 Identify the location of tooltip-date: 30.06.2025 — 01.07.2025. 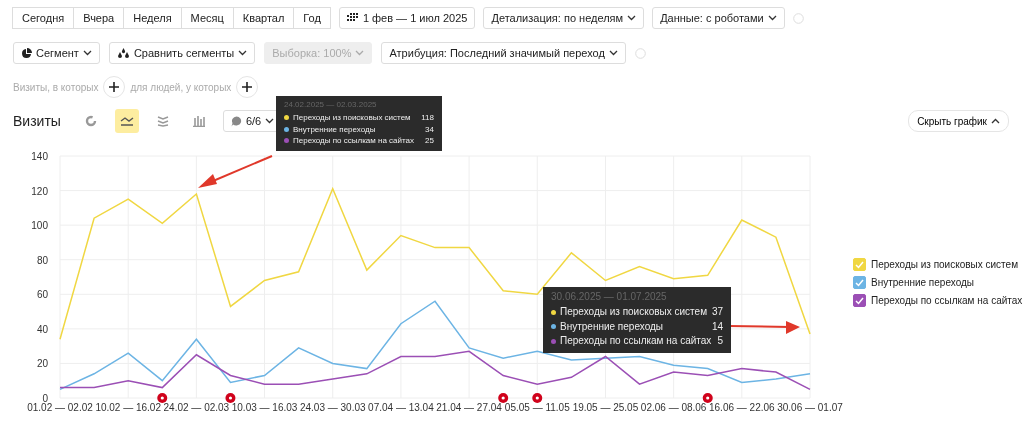
(609, 296).